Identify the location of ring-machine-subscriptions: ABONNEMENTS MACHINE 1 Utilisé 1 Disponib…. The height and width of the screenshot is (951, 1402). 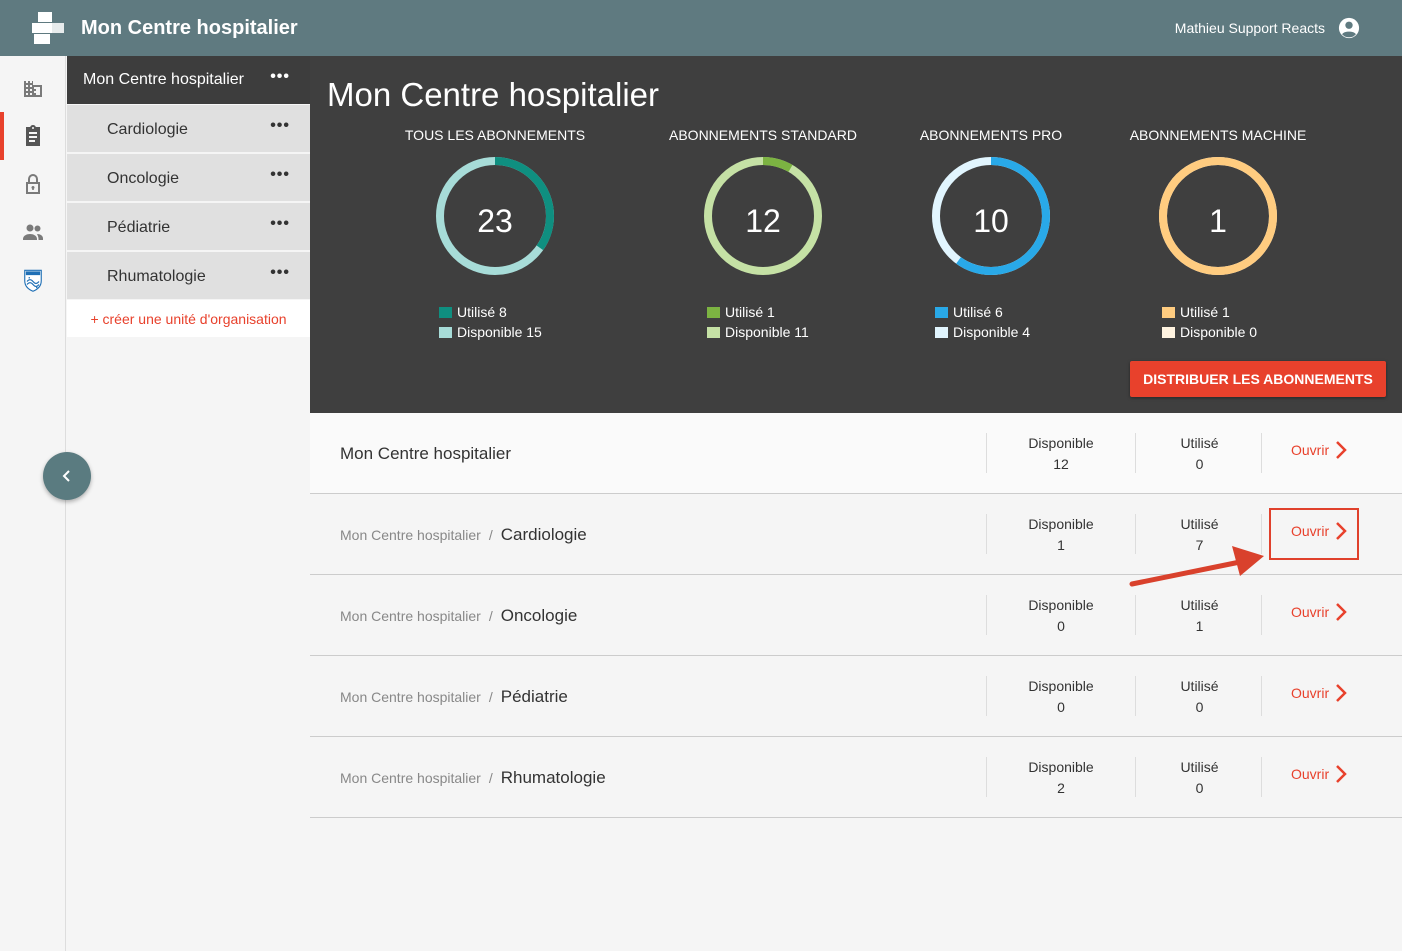
(1218, 237).